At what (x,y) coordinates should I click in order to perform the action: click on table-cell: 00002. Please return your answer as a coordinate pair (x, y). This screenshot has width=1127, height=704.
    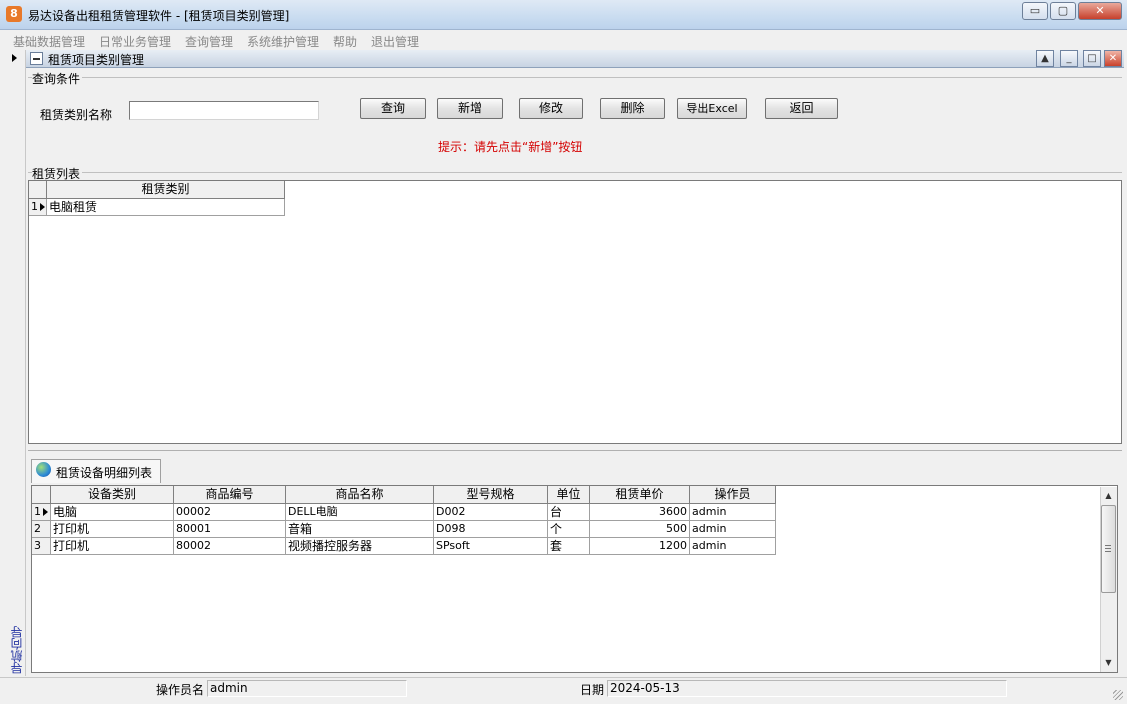
    Looking at the image, I should click on (230, 512).